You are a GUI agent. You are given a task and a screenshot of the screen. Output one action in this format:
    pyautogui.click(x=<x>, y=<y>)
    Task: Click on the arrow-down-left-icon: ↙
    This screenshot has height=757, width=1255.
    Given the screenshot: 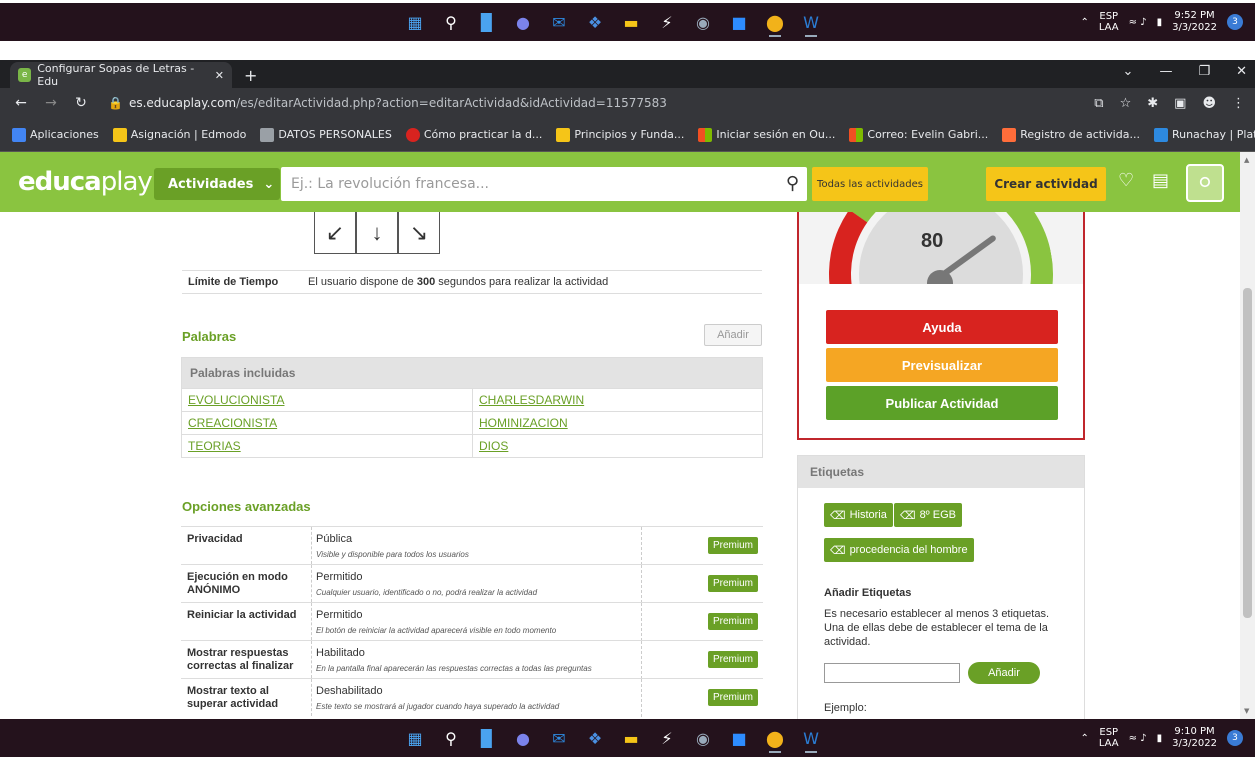 What is the action you would take?
    pyautogui.click(x=335, y=233)
    